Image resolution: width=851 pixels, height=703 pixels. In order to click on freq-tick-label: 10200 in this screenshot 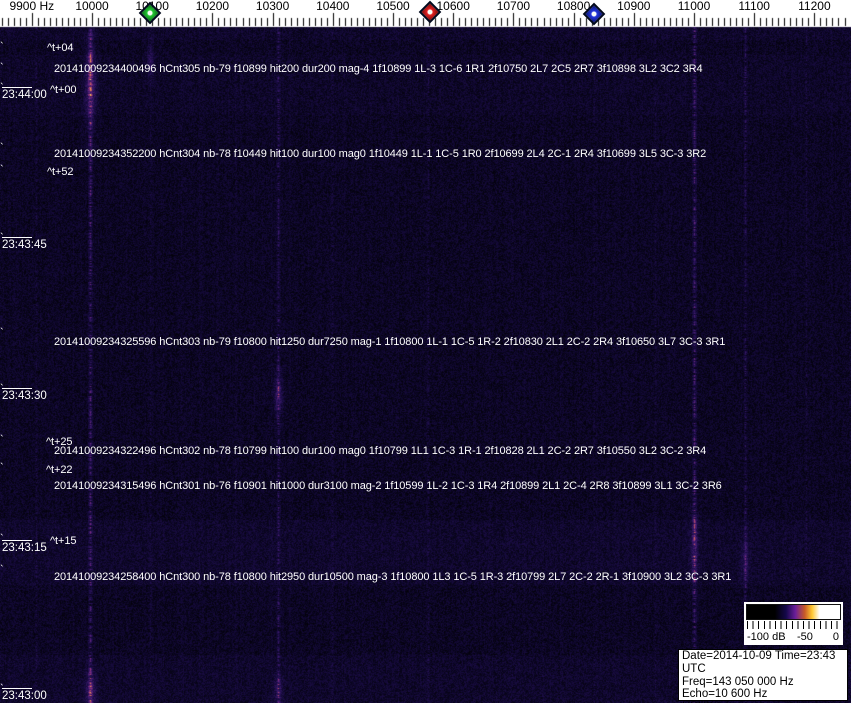, I will do `click(212, 6)`.